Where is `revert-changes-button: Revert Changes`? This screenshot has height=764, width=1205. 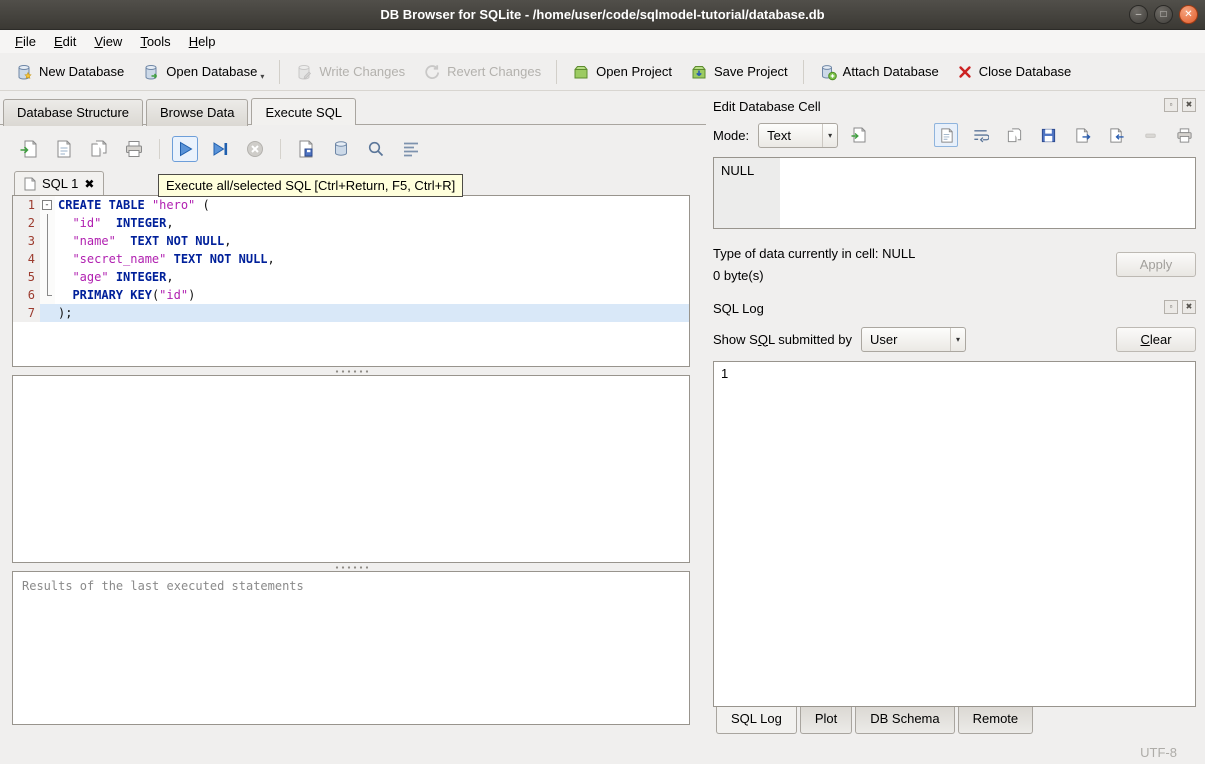 revert-changes-button: Revert Changes is located at coordinates (482, 72).